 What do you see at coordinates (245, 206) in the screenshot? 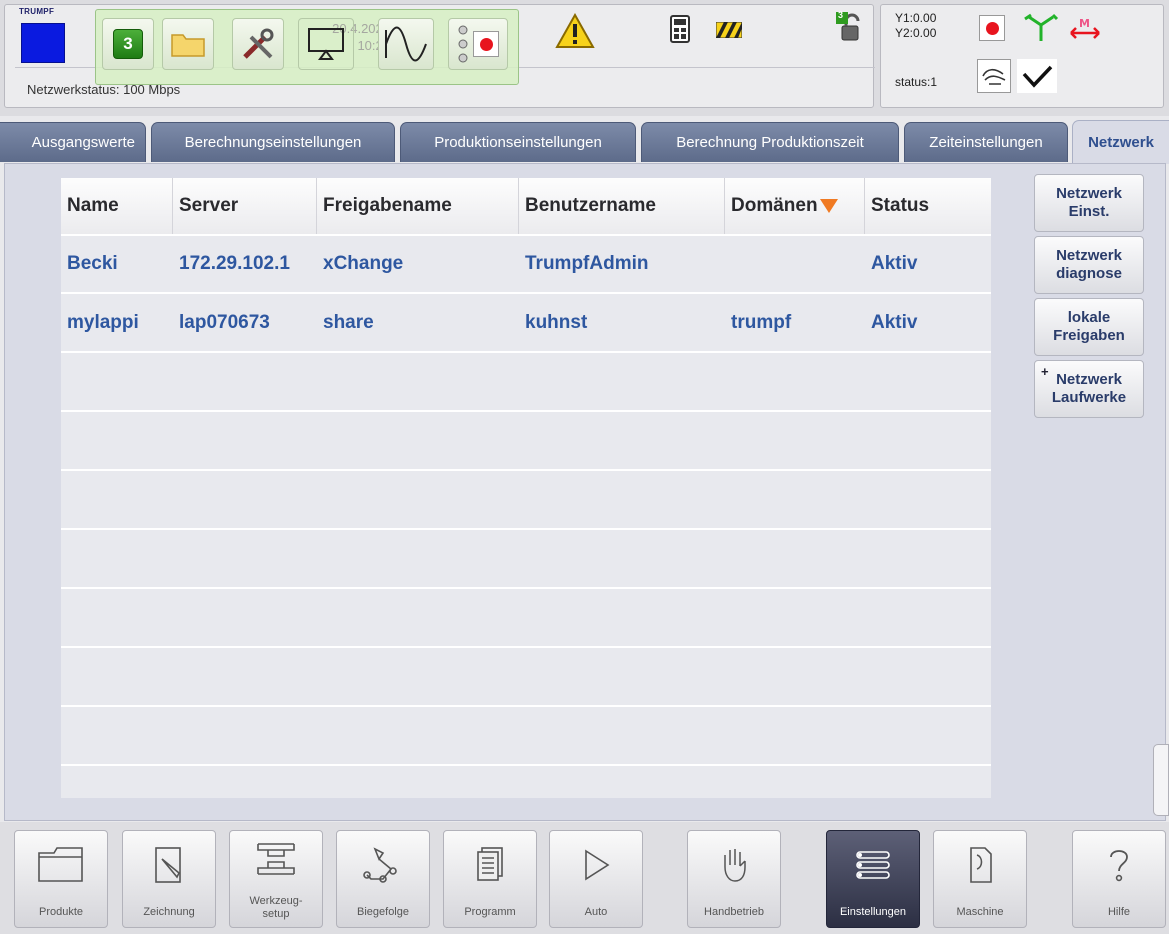
I see `col-server-header: Server` at bounding box center [245, 206].